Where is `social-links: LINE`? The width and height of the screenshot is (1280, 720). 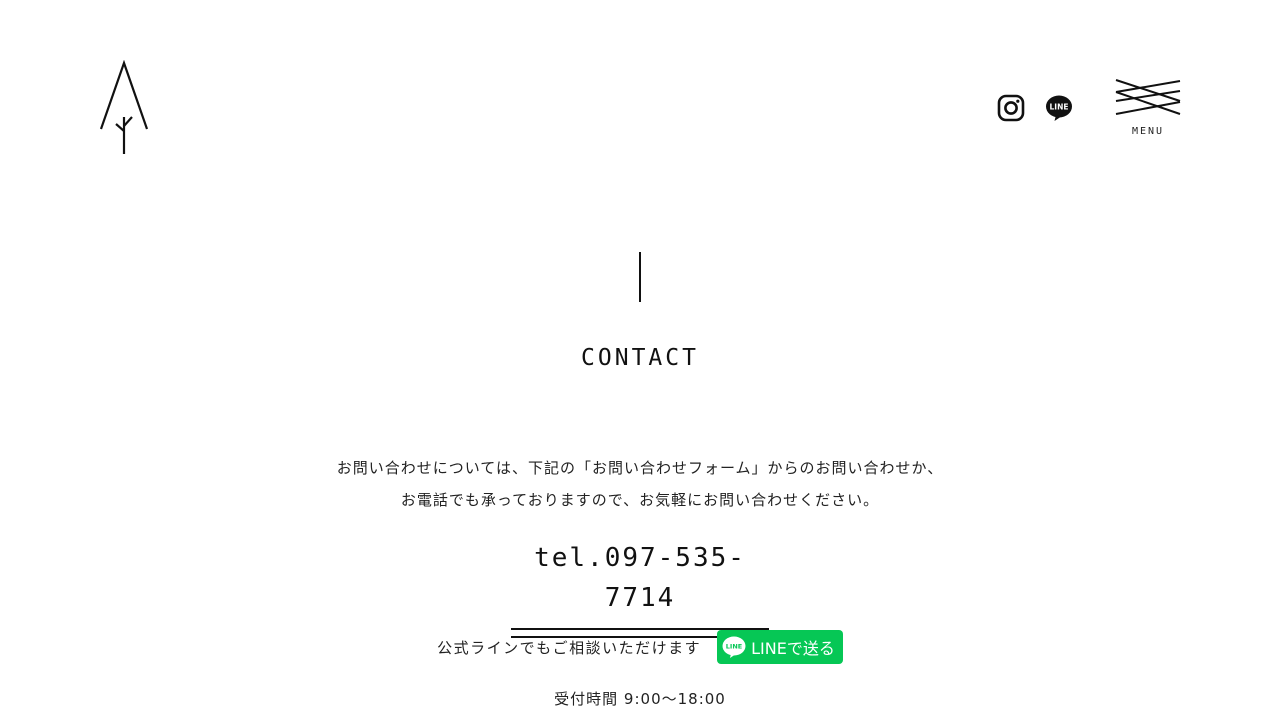
social-links: LINE is located at coordinates (1035, 108).